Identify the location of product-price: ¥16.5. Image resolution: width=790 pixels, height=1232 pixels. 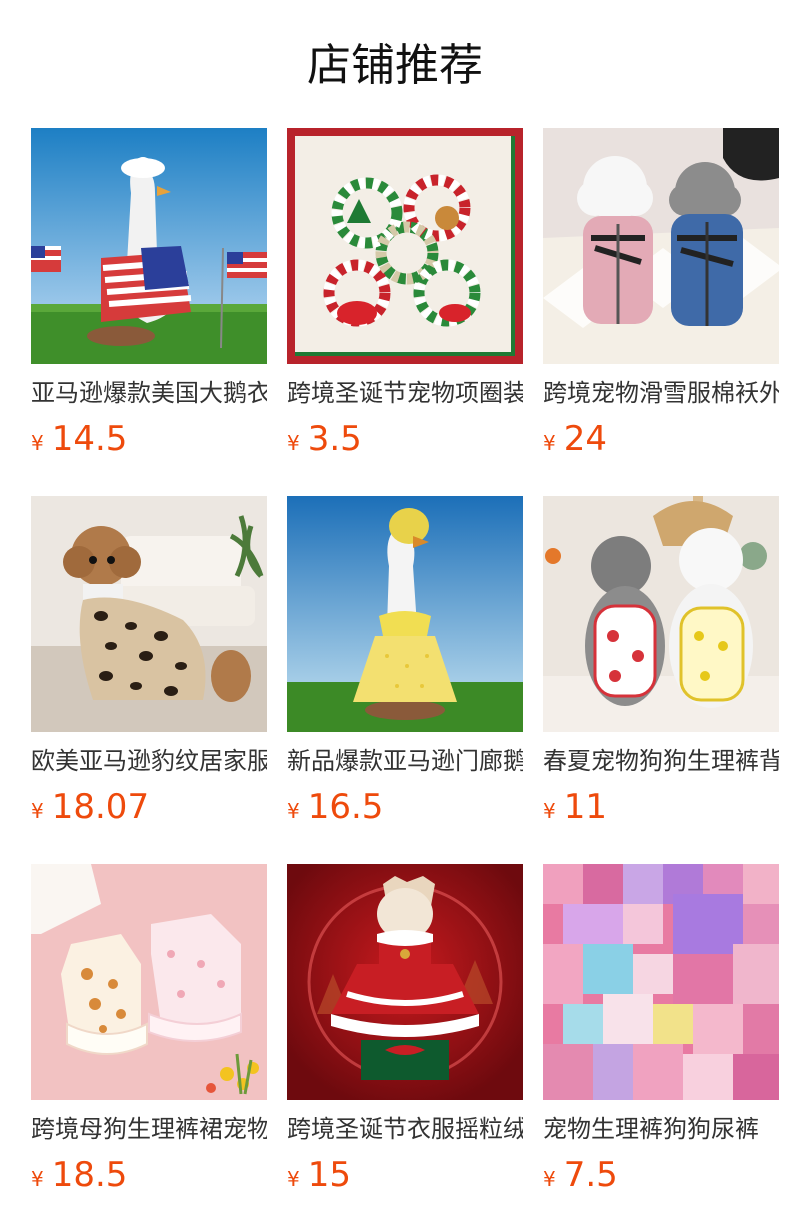
(405, 807).